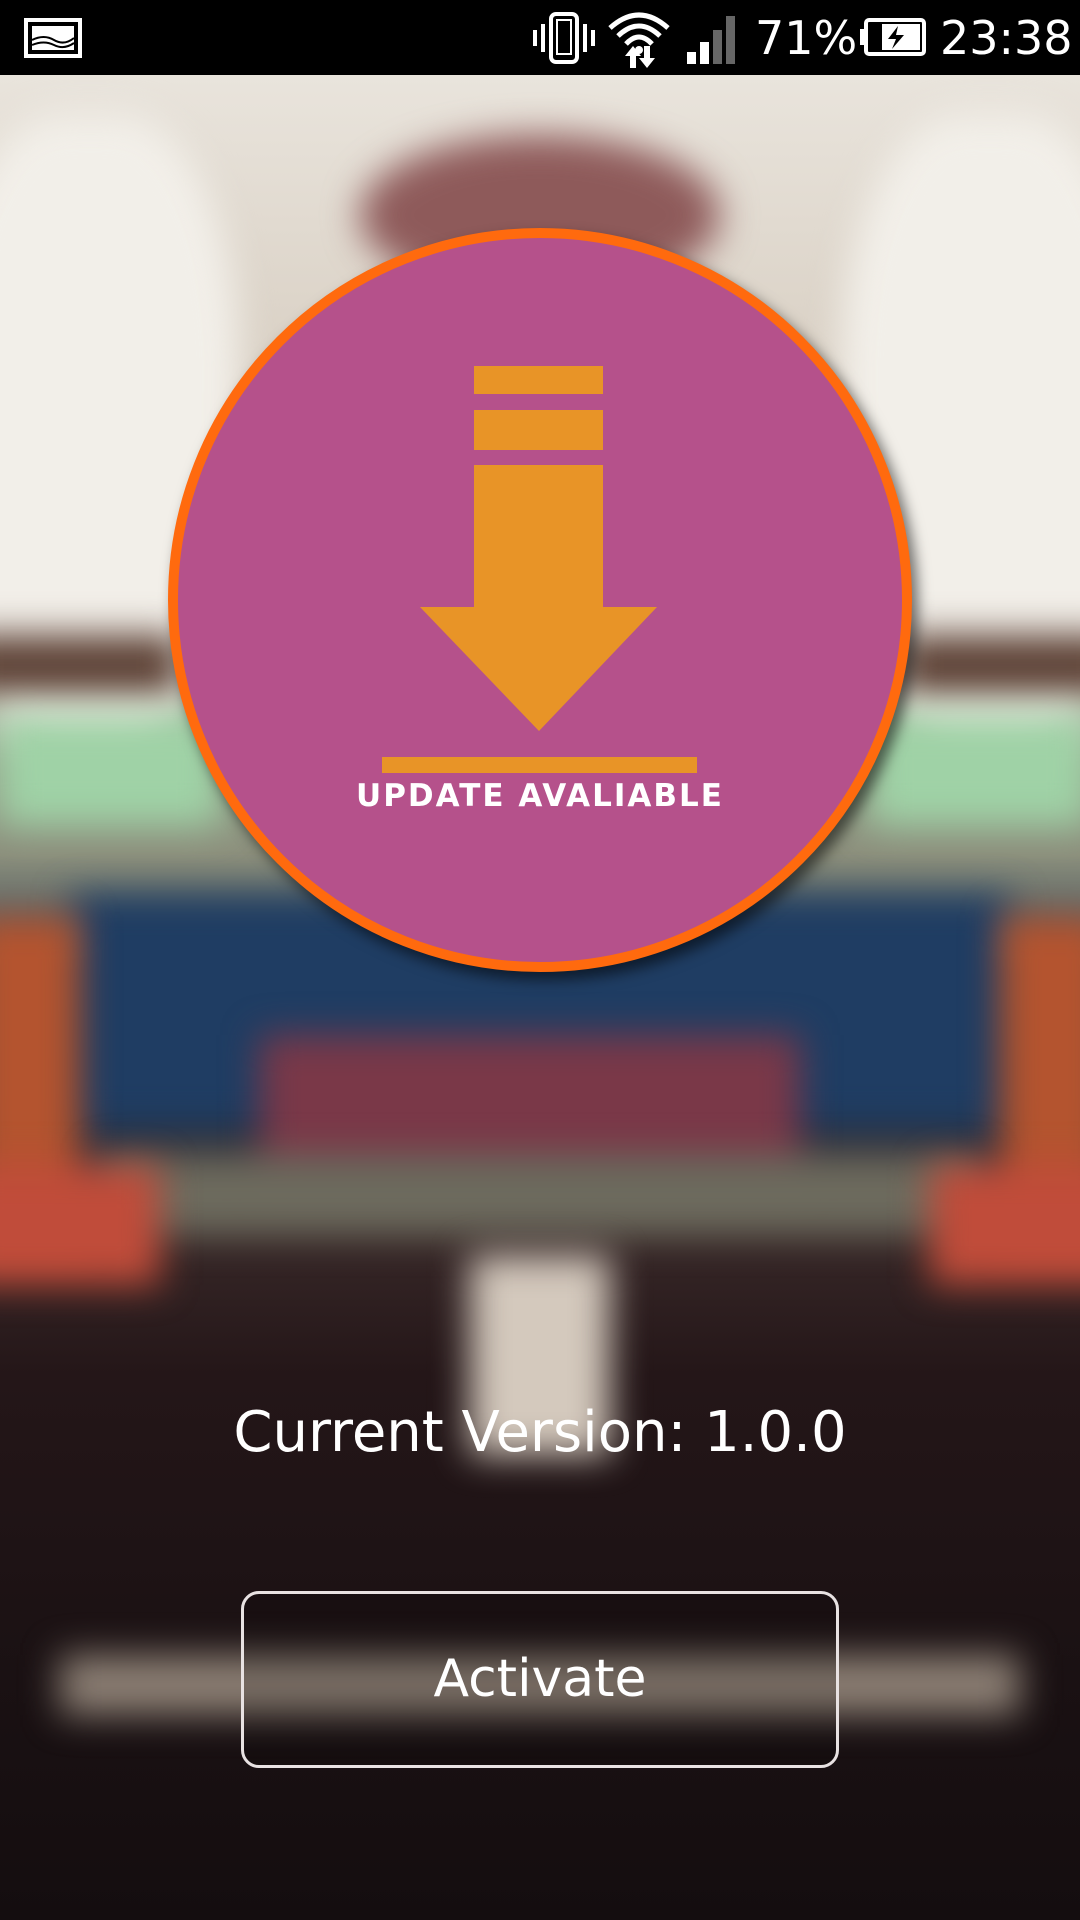 The height and width of the screenshot is (1920, 1080). What do you see at coordinates (1006, 38) in the screenshot?
I see `clock: 23:38` at bounding box center [1006, 38].